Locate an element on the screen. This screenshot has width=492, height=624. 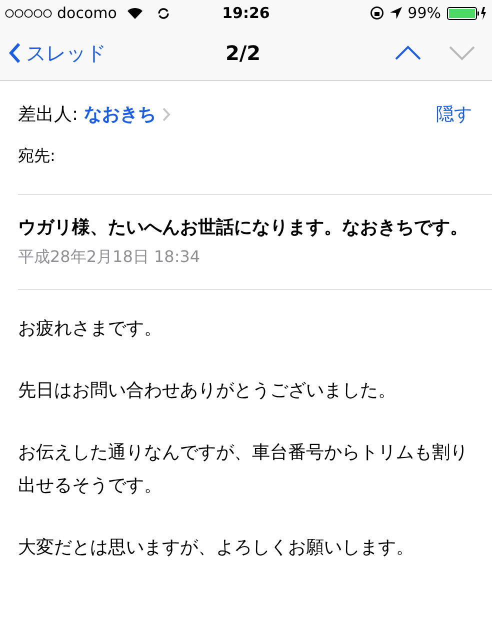
body-paragraph: お伝えした通りなんですが、車台番号からトリムも割り出せるそうです。 is located at coordinates (243, 469).